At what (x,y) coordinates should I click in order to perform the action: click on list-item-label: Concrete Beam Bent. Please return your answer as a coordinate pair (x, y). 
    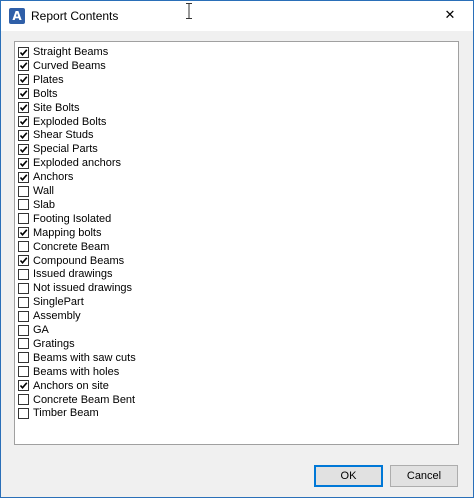
    Looking at the image, I should click on (84, 399).